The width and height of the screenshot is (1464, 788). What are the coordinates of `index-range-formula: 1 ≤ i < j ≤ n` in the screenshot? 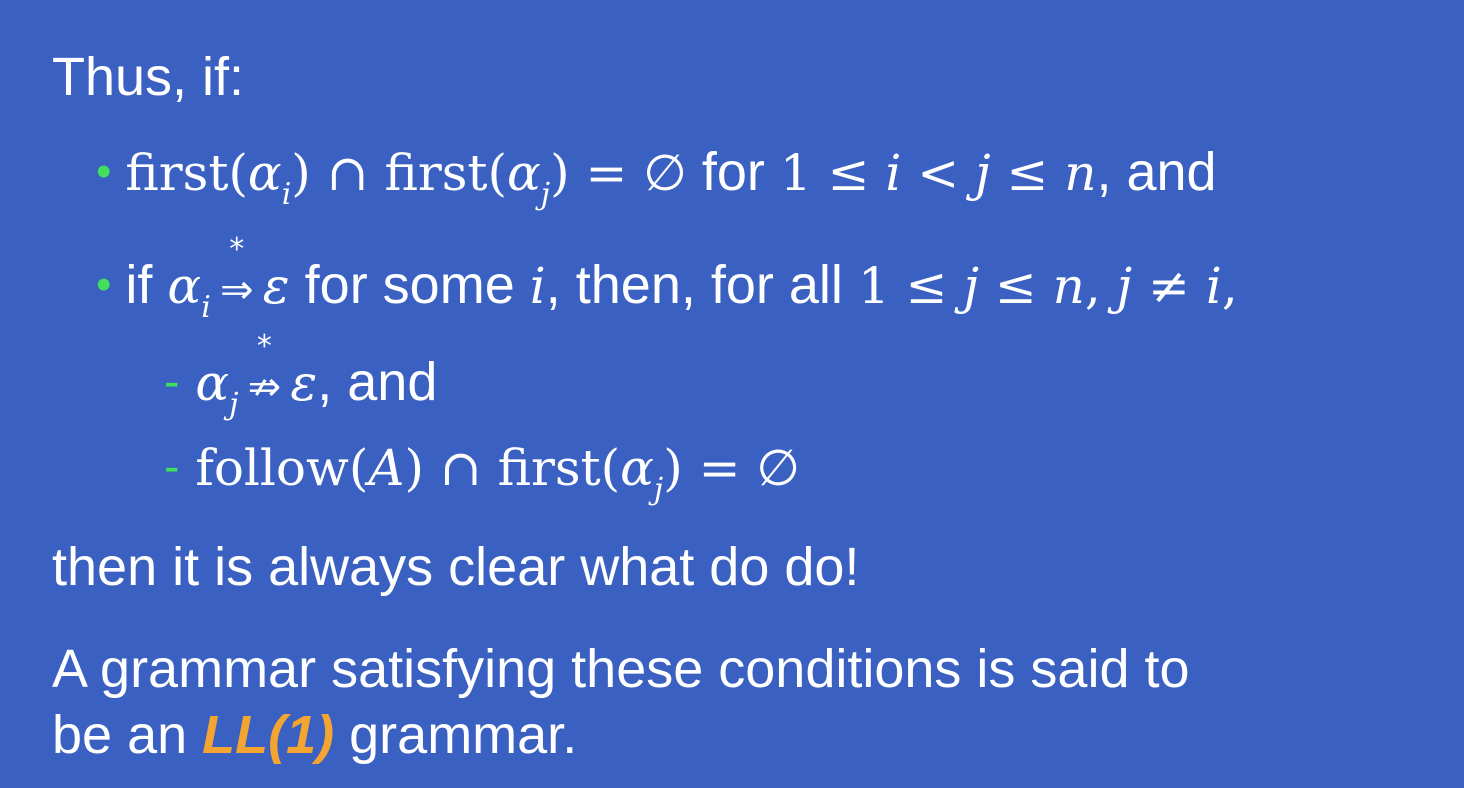 It's located at (938, 173).